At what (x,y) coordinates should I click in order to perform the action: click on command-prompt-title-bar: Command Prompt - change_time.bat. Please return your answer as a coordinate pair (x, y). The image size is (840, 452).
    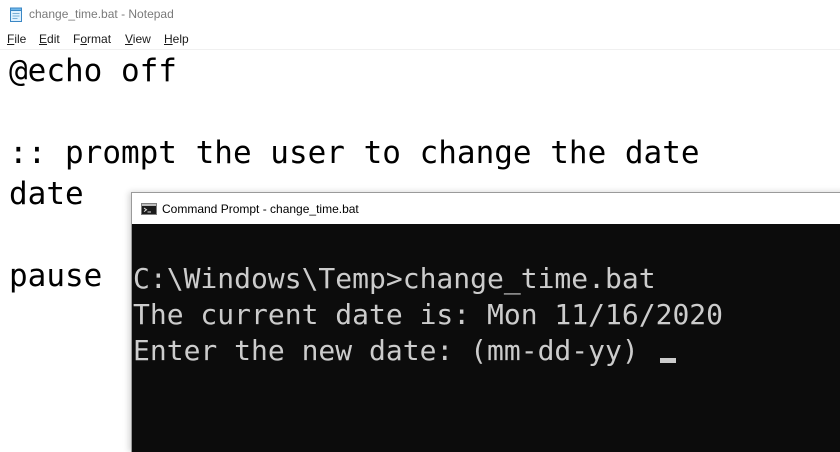
    Looking at the image, I should click on (486, 208).